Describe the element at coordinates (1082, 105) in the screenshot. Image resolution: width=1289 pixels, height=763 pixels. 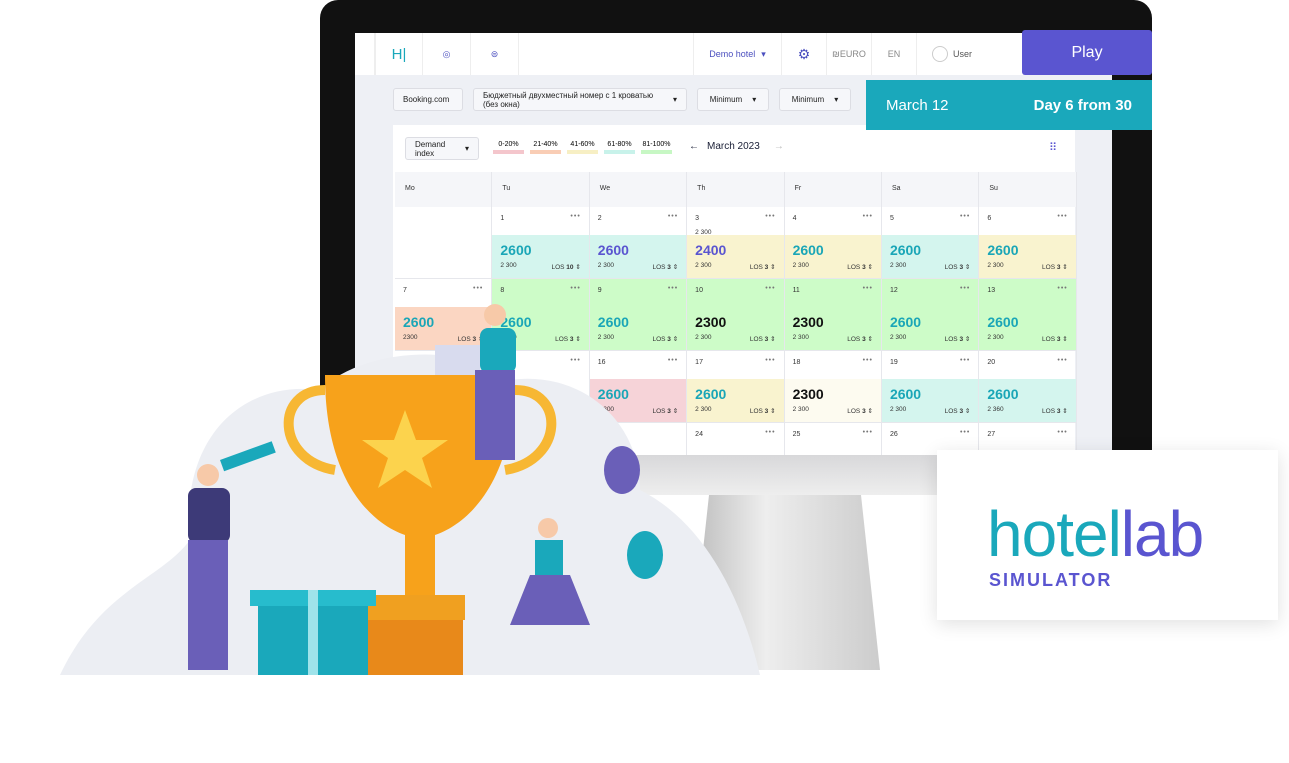
I see `day-counter: Day 6 from 30` at that location.